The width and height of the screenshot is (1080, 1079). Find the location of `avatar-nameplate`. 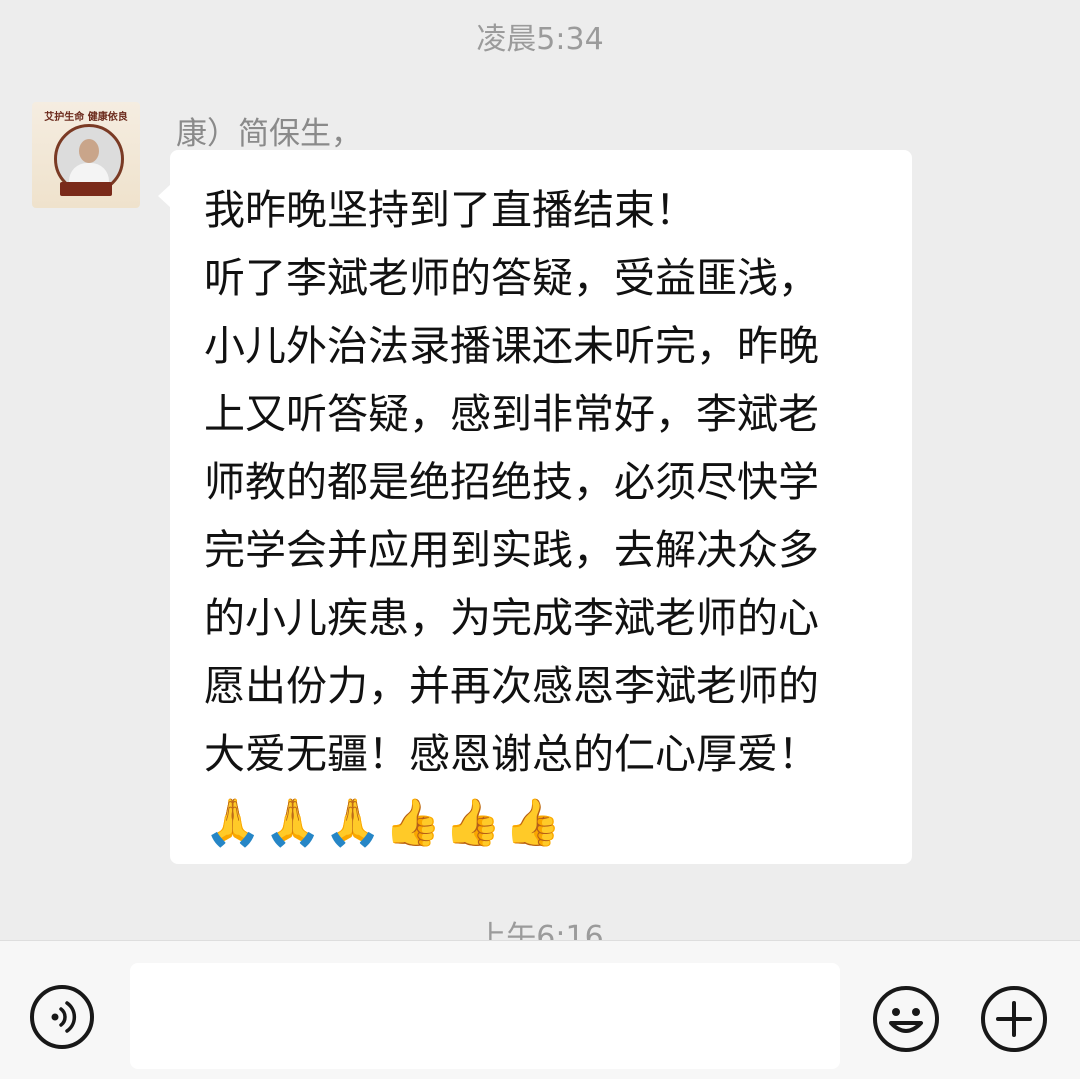

avatar-nameplate is located at coordinates (86, 189).